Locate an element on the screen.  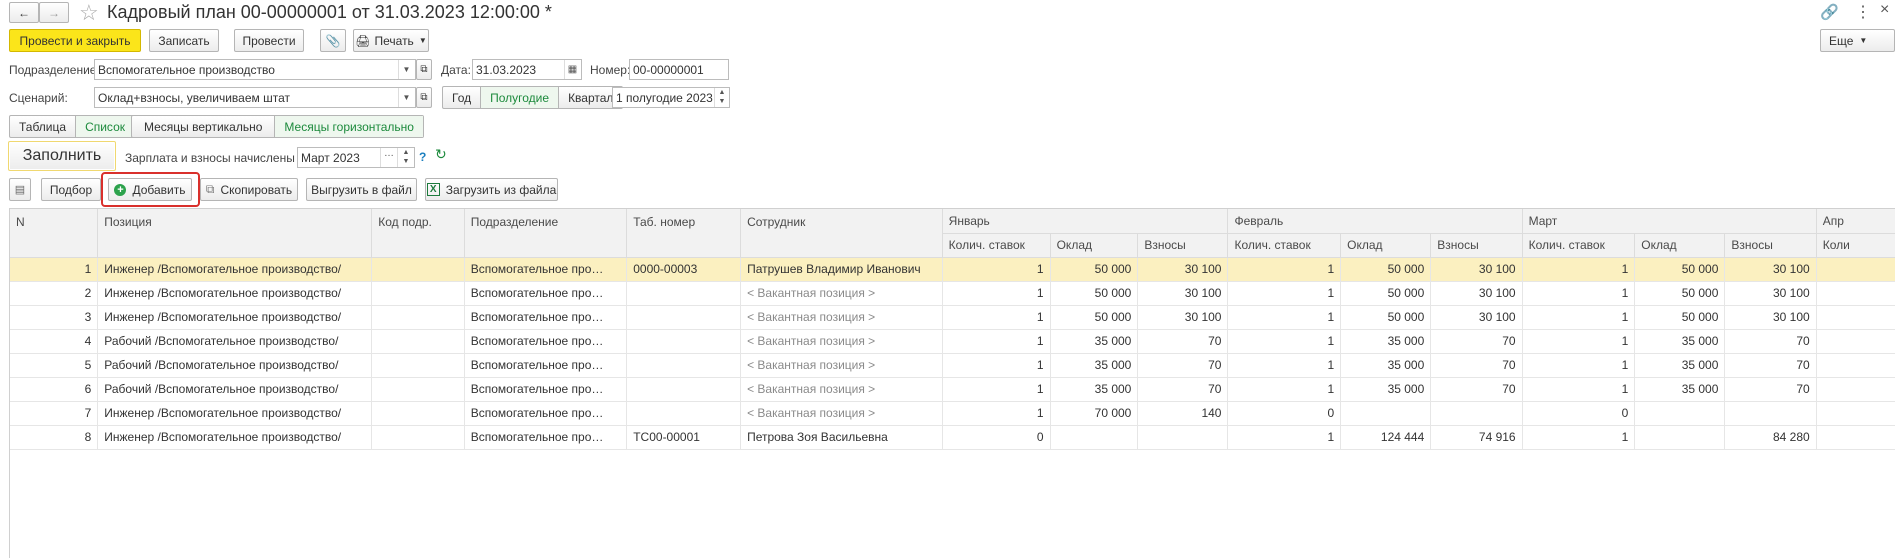
scenario-field: Оклад+взносы, увеличиваем штат is located at coordinates (255, 97).